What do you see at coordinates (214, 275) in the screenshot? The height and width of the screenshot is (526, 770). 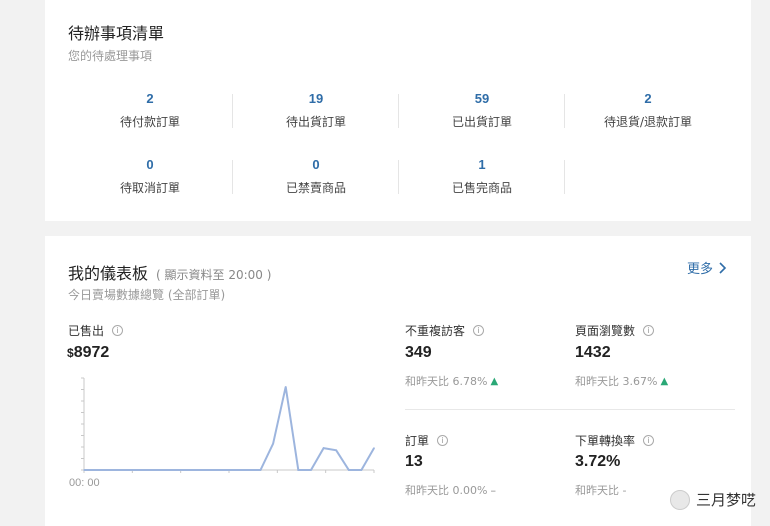 I see `data-time-note: ( 顯示資料至 20:00 )` at bounding box center [214, 275].